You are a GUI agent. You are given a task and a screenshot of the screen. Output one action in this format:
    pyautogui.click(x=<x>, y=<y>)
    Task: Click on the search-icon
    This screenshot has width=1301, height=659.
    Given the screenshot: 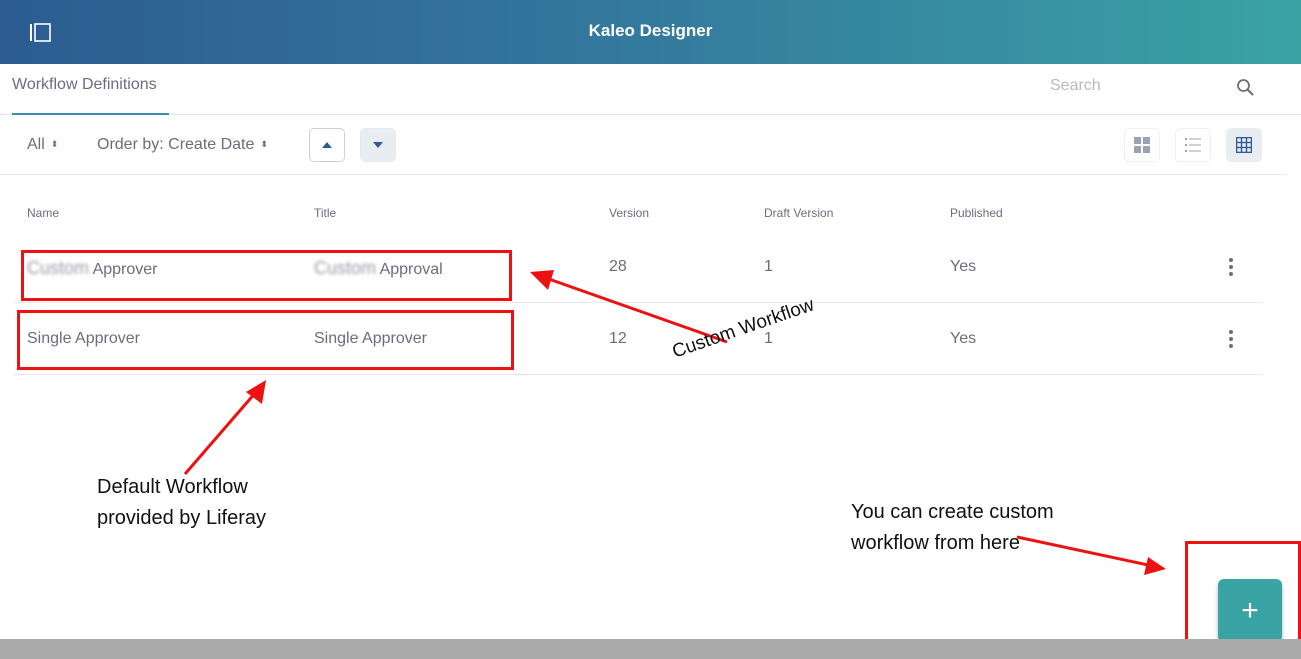 What is the action you would take?
    pyautogui.click(x=1245, y=87)
    